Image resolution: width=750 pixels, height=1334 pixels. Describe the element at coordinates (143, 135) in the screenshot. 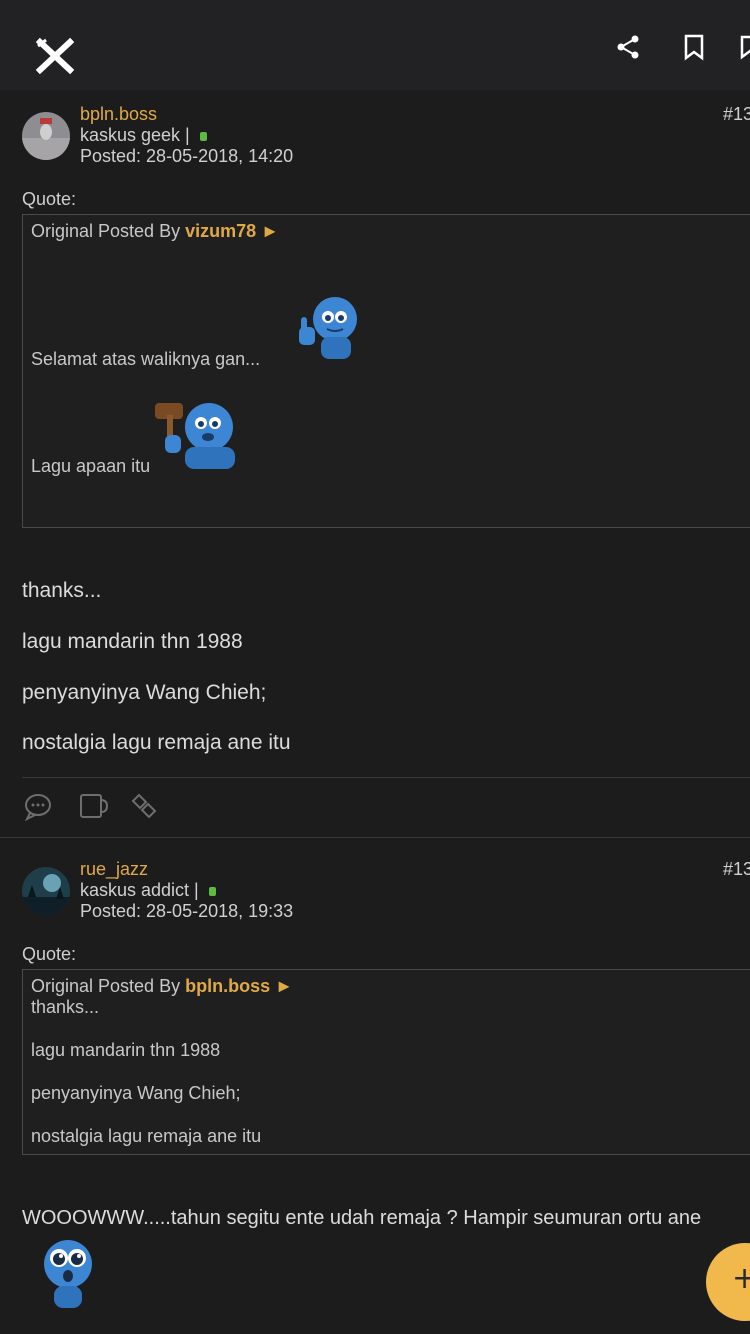

I see `user-rank: kaskus geek |` at that location.